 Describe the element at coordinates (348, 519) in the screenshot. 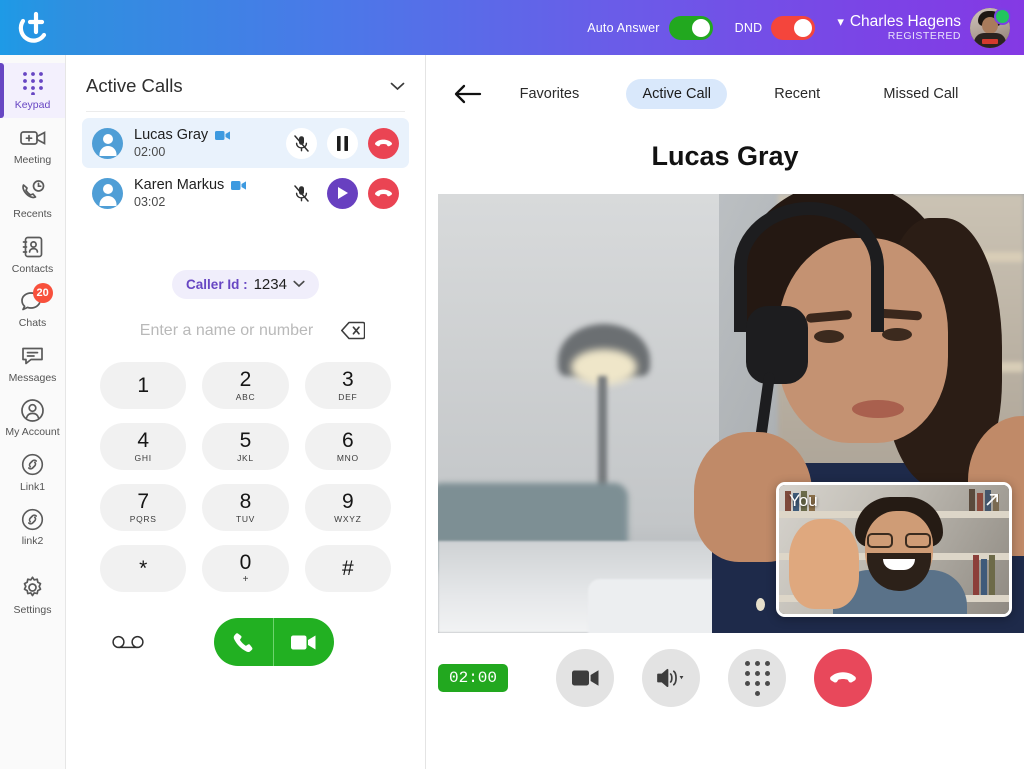

I see `key-letters: WXYZ` at that location.